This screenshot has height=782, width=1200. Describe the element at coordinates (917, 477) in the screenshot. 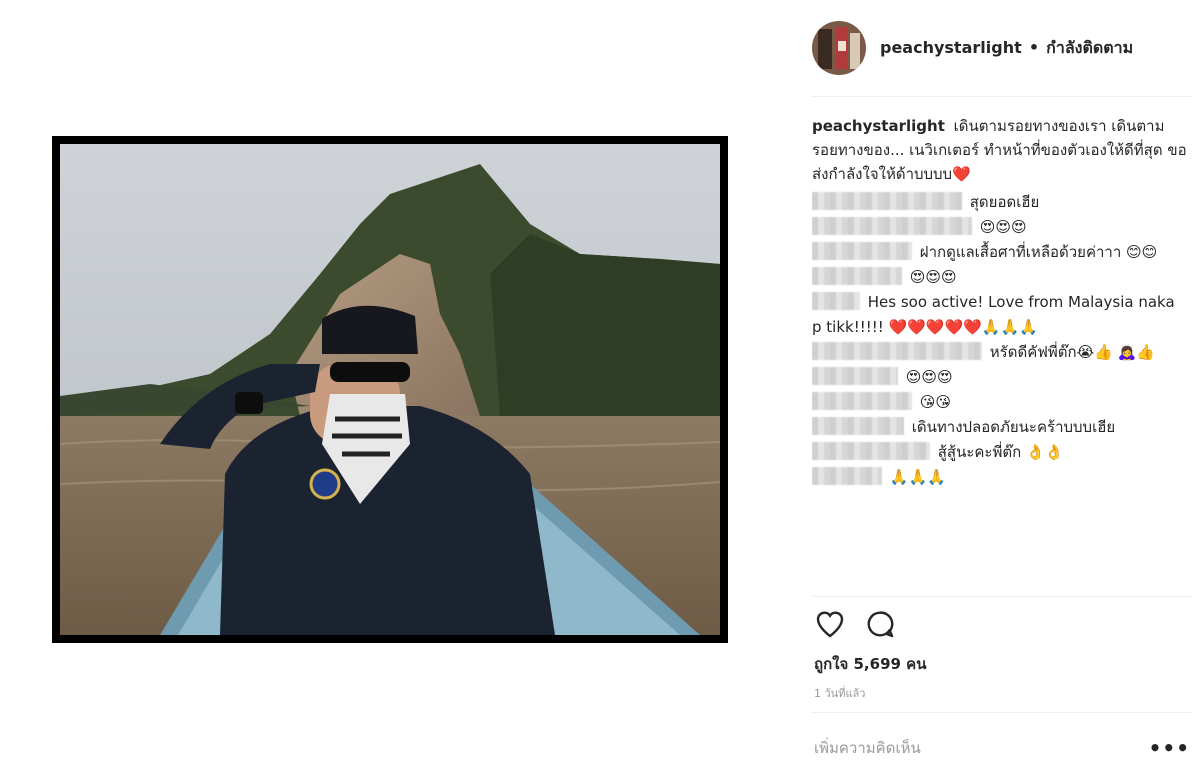

I see `comment-text: 🙏🙏🙏` at that location.